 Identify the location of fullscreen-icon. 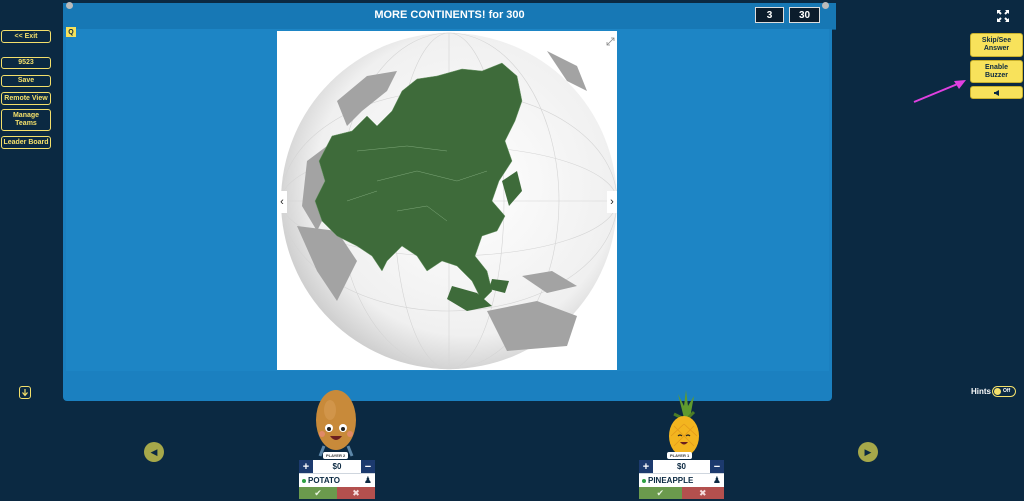
(1003, 15).